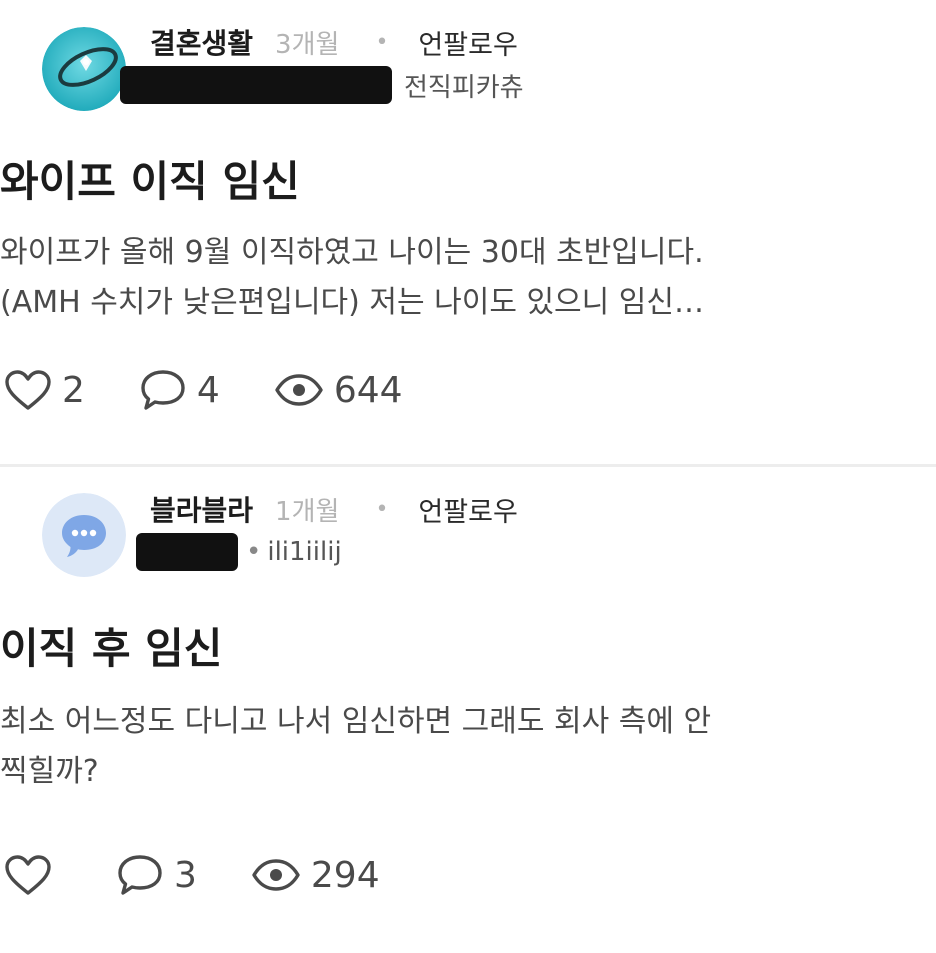 Image resolution: width=936 pixels, height=953 pixels. What do you see at coordinates (73, 390) in the screenshot?
I see `like-count: 2` at bounding box center [73, 390].